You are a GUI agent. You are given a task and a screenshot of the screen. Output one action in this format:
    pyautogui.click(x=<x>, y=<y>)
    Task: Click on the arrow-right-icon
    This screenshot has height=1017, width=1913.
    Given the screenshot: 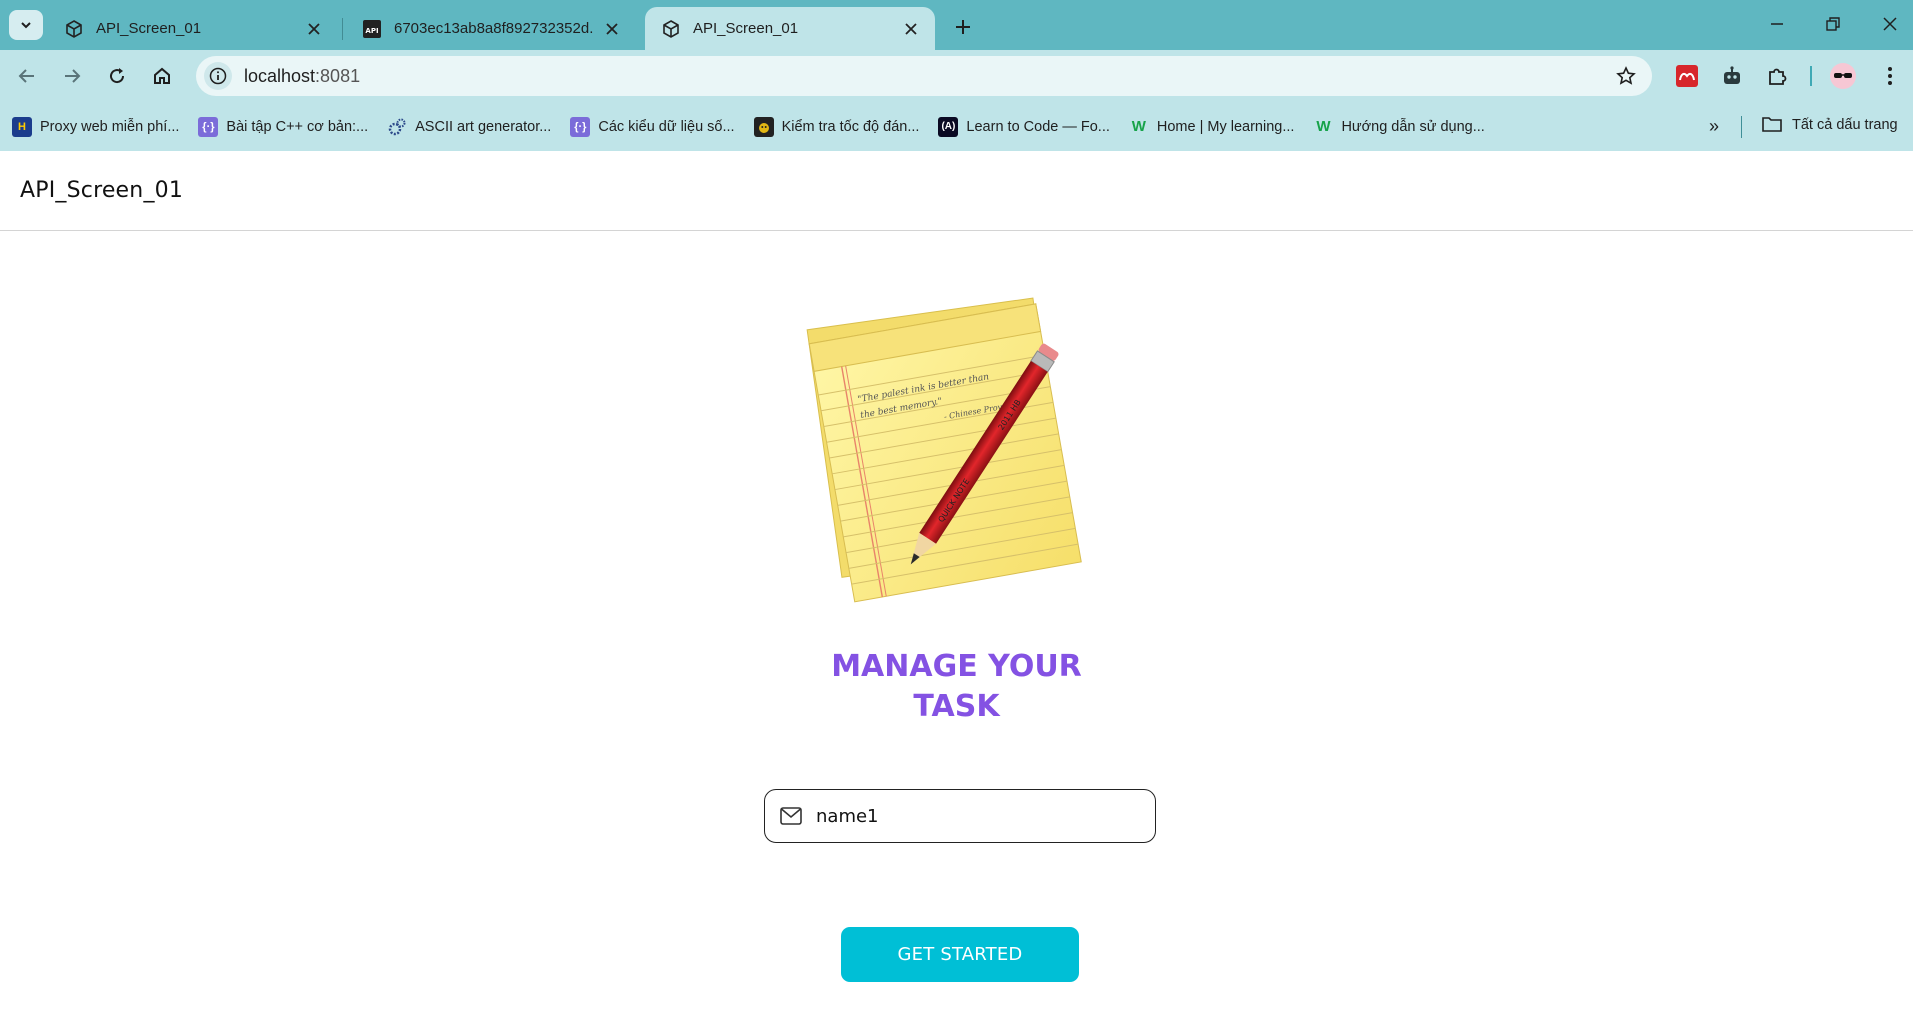 What is the action you would take?
    pyautogui.click(x=73, y=76)
    